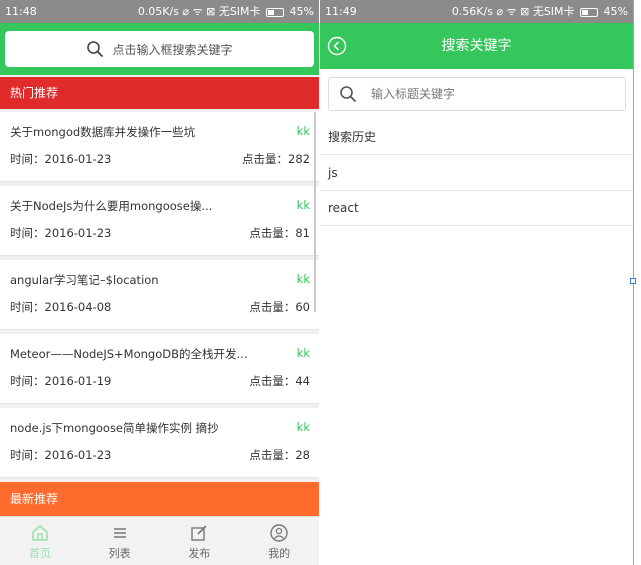 This screenshot has width=641, height=565. I want to click on edit-icon, so click(199, 533).